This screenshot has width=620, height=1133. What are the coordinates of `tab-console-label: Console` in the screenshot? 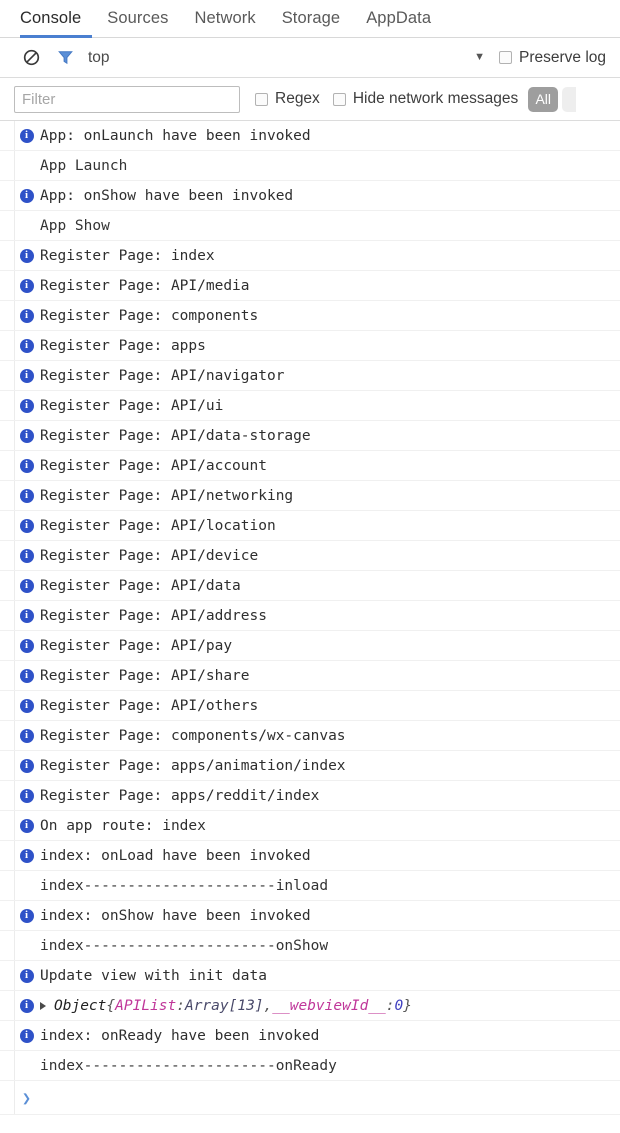 It's located at (51, 18).